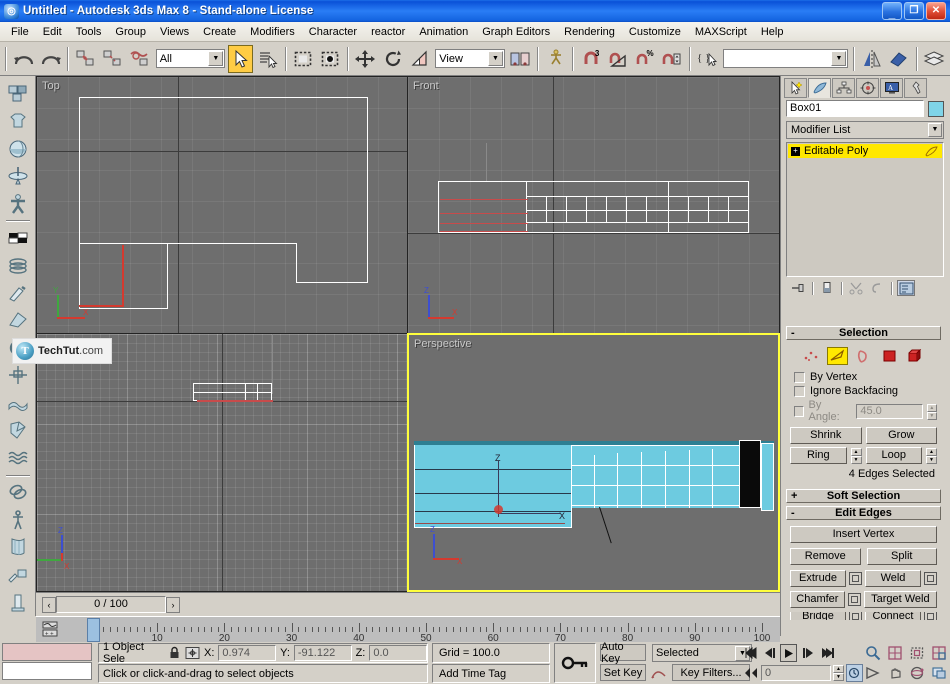 Image resolution: width=950 pixels, height=684 pixels. Describe the element at coordinates (930, 578) in the screenshot. I see `weld-settings-icon` at that location.